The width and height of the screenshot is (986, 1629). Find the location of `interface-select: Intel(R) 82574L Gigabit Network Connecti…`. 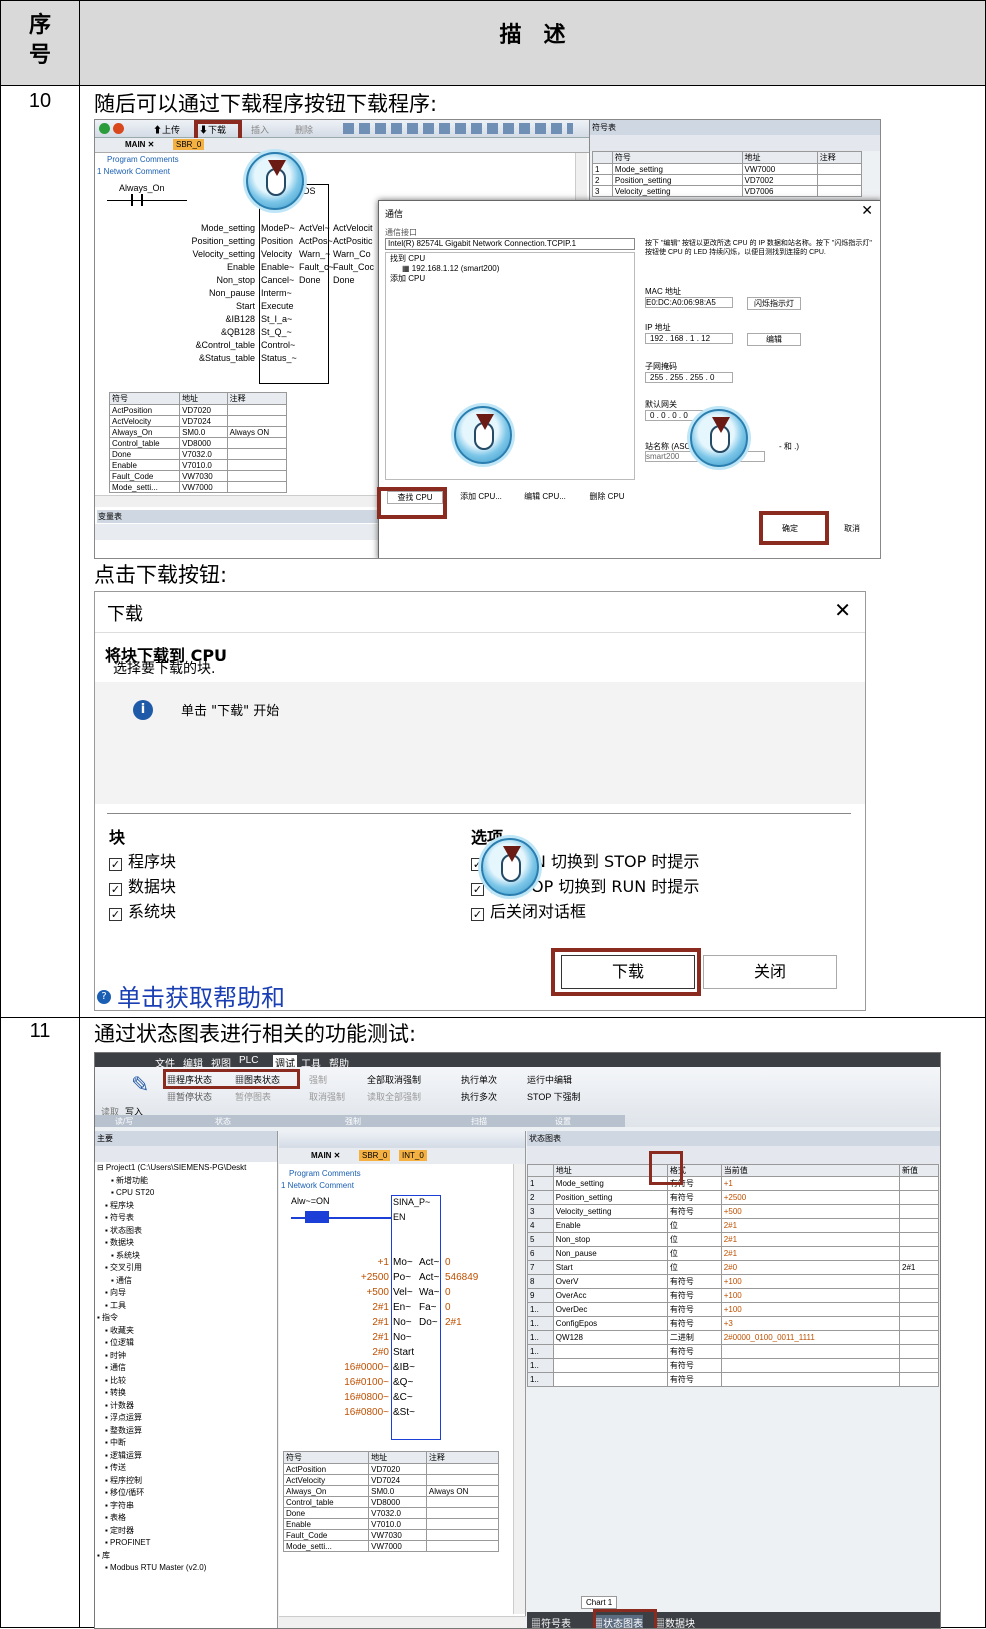

interface-select: Intel(R) 82574L Gigabit Network Connecti… is located at coordinates (510, 244).